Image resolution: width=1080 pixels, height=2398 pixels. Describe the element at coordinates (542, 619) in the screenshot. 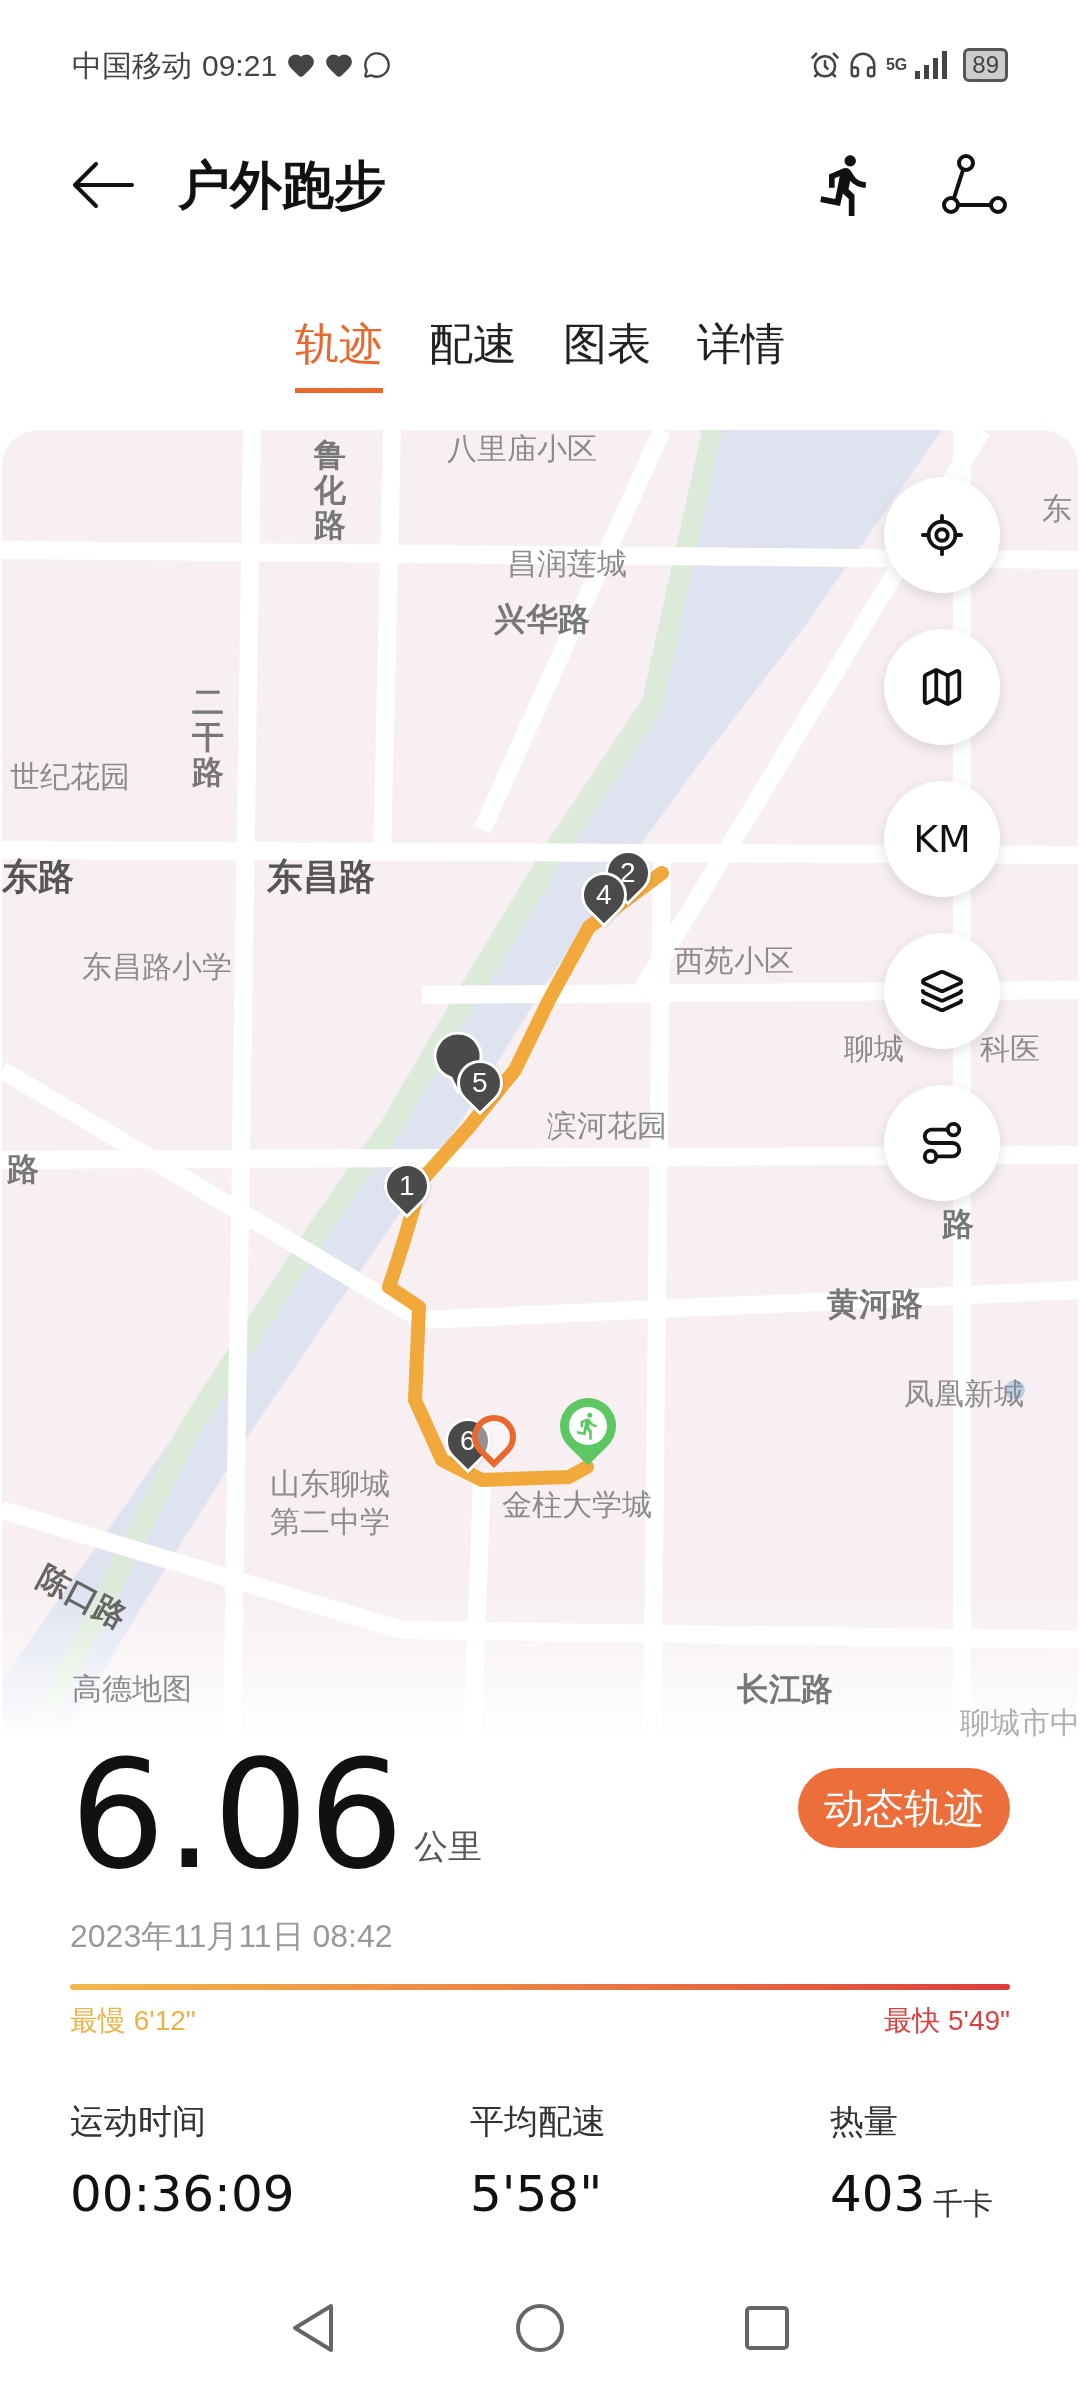

I see `map-label: 兴华路` at that location.